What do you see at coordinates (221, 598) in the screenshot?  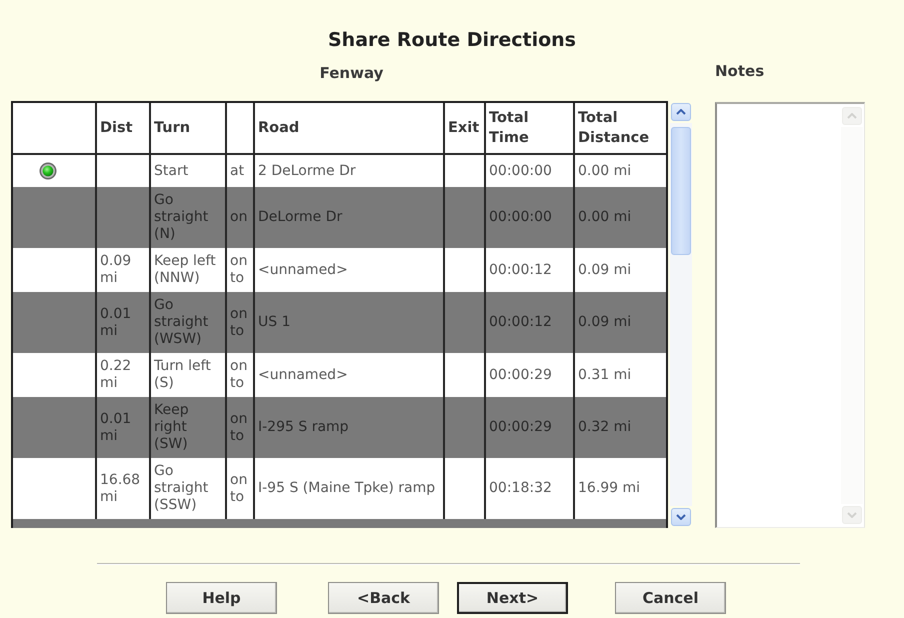 I see `dialog-button: Help` at bounding box center [221, 598].